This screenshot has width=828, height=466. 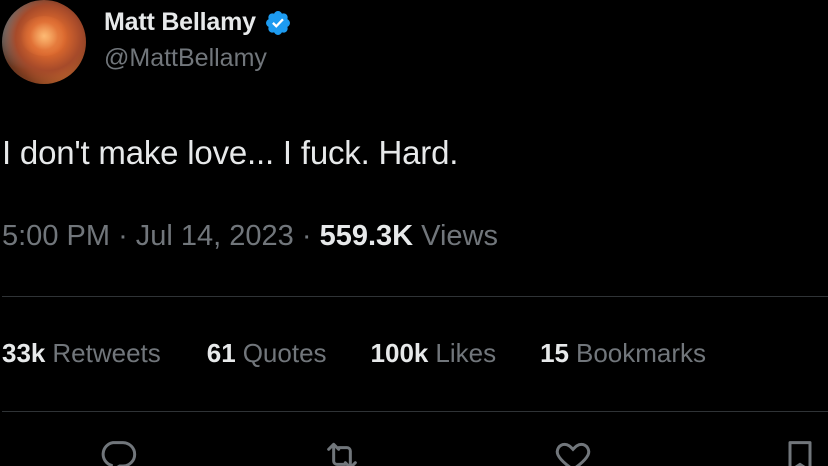 I want to click on heart-icon, so click(x=573, y=451).